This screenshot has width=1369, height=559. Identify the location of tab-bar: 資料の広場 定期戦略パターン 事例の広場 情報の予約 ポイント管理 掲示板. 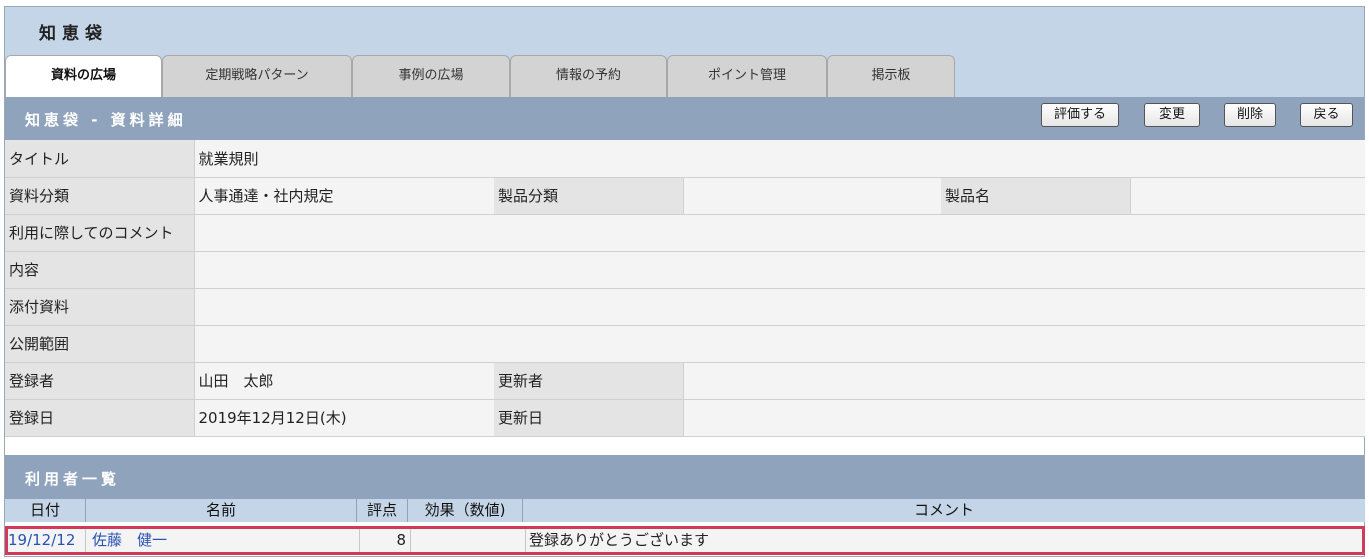
(684, 76).